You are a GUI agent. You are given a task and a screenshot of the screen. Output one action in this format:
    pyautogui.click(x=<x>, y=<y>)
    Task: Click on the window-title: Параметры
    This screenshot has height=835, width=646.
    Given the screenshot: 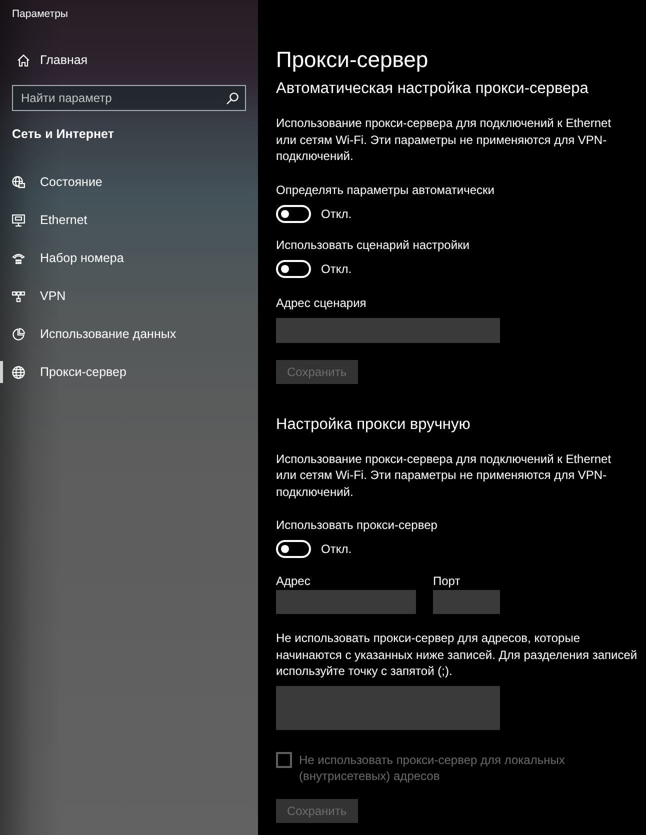 What is the action you would take?
    pyautogui.click(x=40, y=14)
    